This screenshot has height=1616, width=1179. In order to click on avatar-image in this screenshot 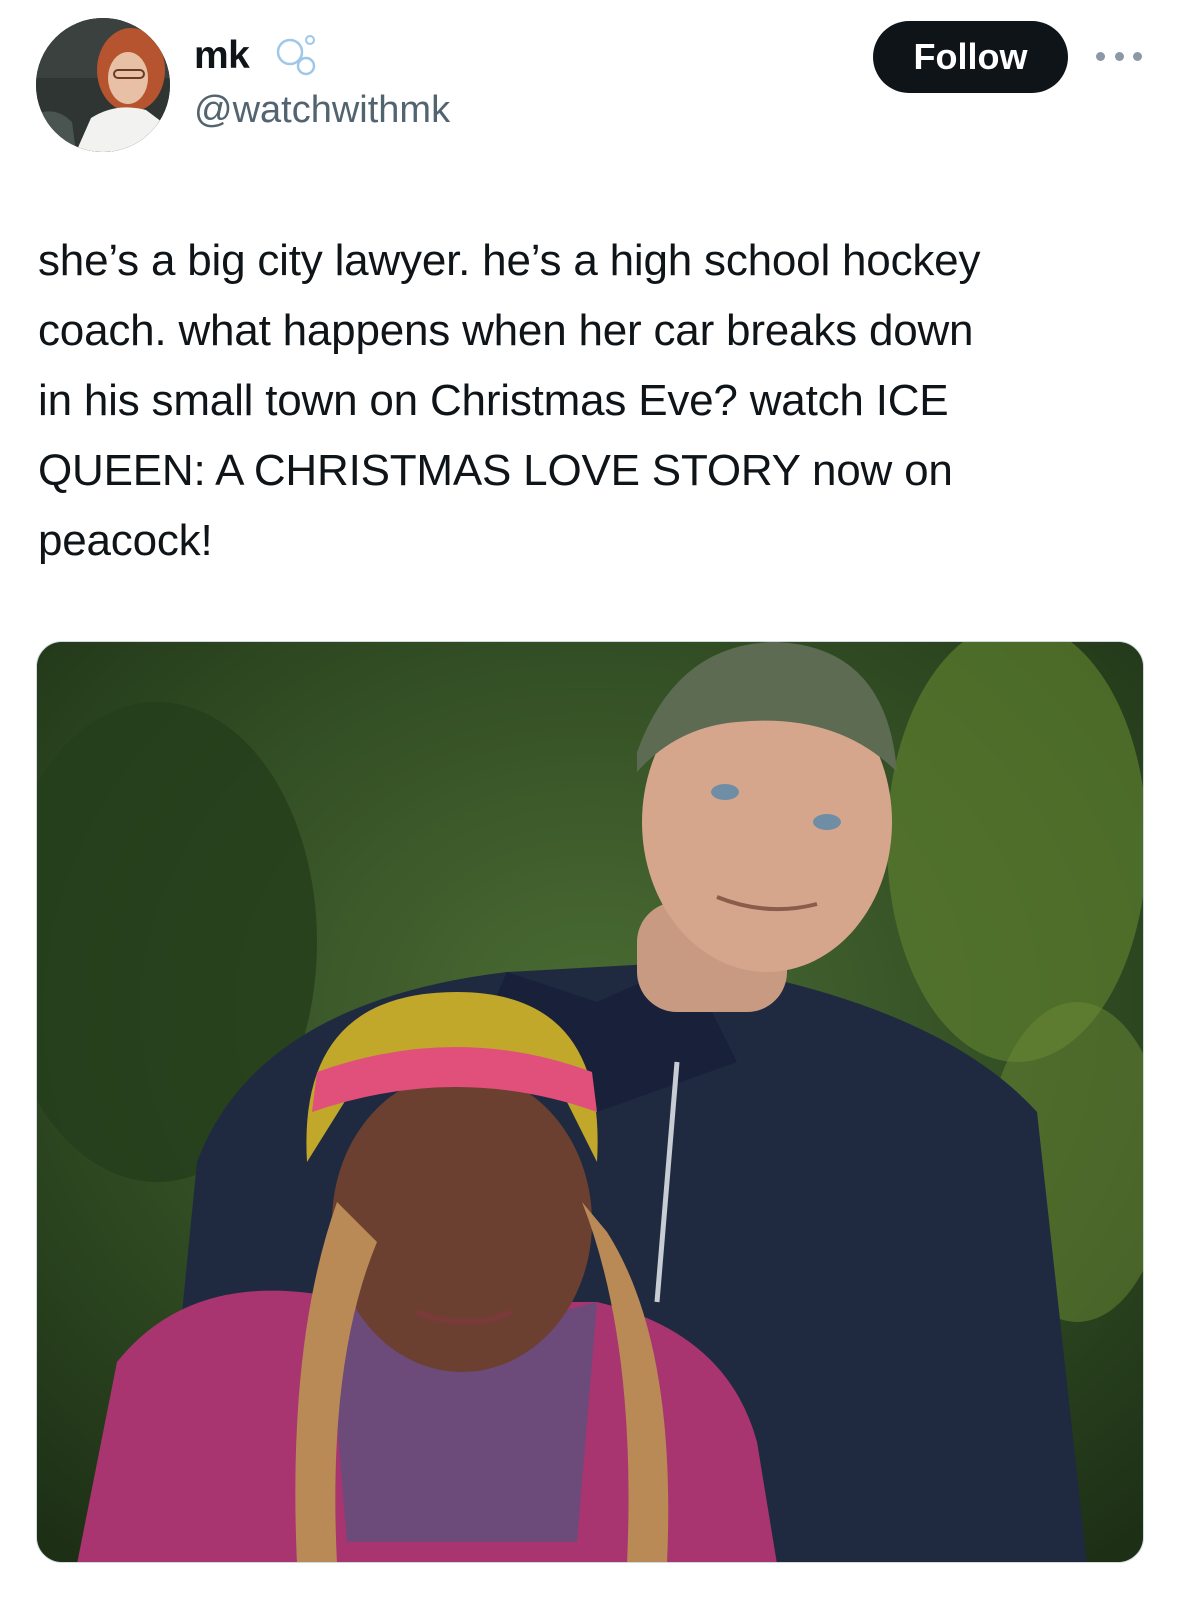, I will do `click(103, 85)`.